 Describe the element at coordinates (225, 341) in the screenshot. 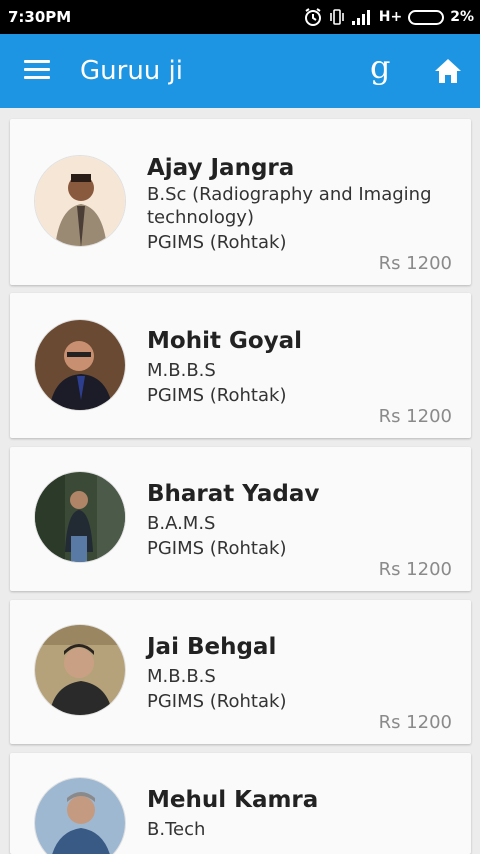

I see `tutor-name: Mohit Goyal` at that location.